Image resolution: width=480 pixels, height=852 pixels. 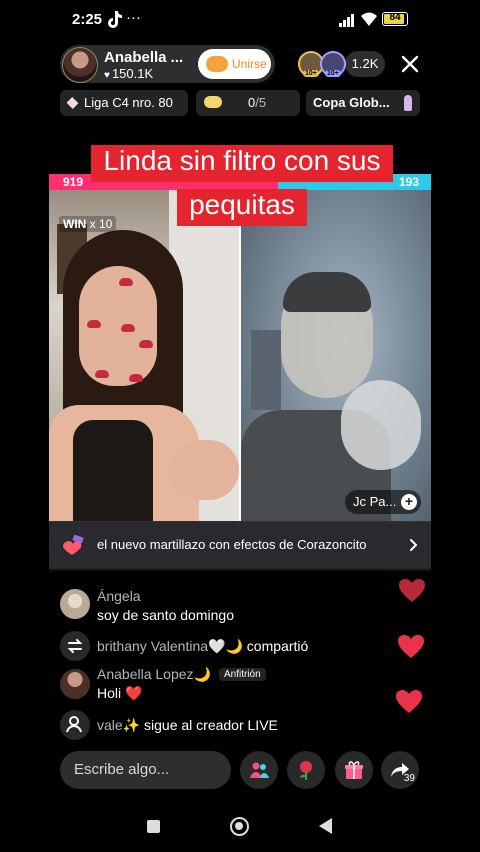 I want to click on join-button: Unirse, so click(x=234, y=64).